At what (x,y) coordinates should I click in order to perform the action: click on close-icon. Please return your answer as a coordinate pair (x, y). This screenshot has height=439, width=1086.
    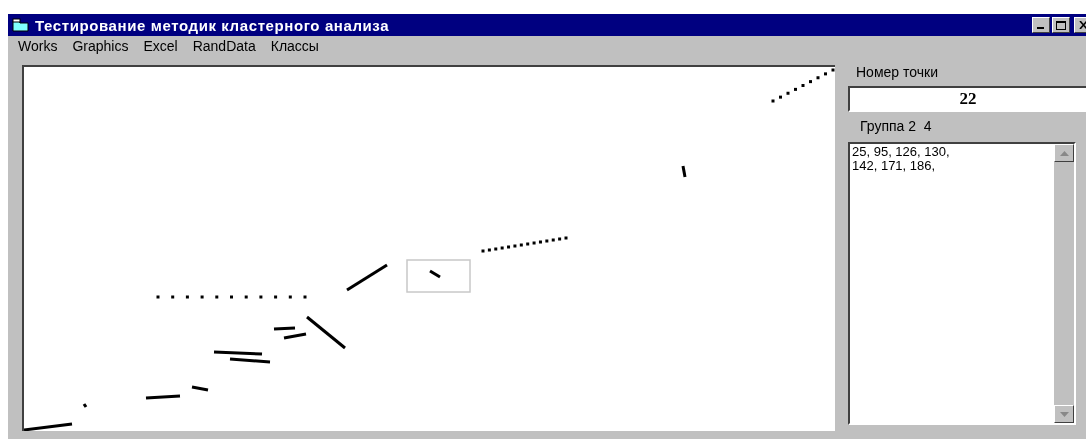
    Looking at the image, I should click on (1082, 25).